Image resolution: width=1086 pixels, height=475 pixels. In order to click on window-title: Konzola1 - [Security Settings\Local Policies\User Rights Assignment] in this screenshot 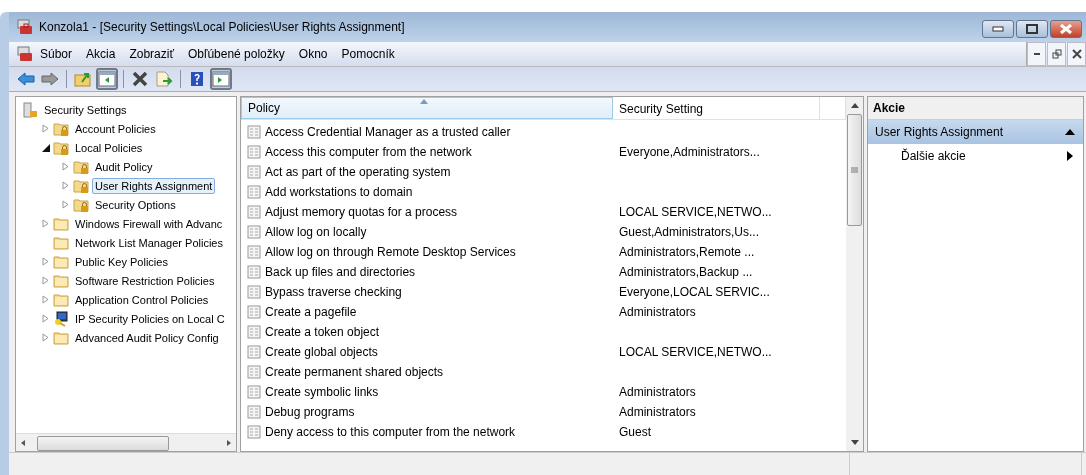, I will do `click(222, 27)`.